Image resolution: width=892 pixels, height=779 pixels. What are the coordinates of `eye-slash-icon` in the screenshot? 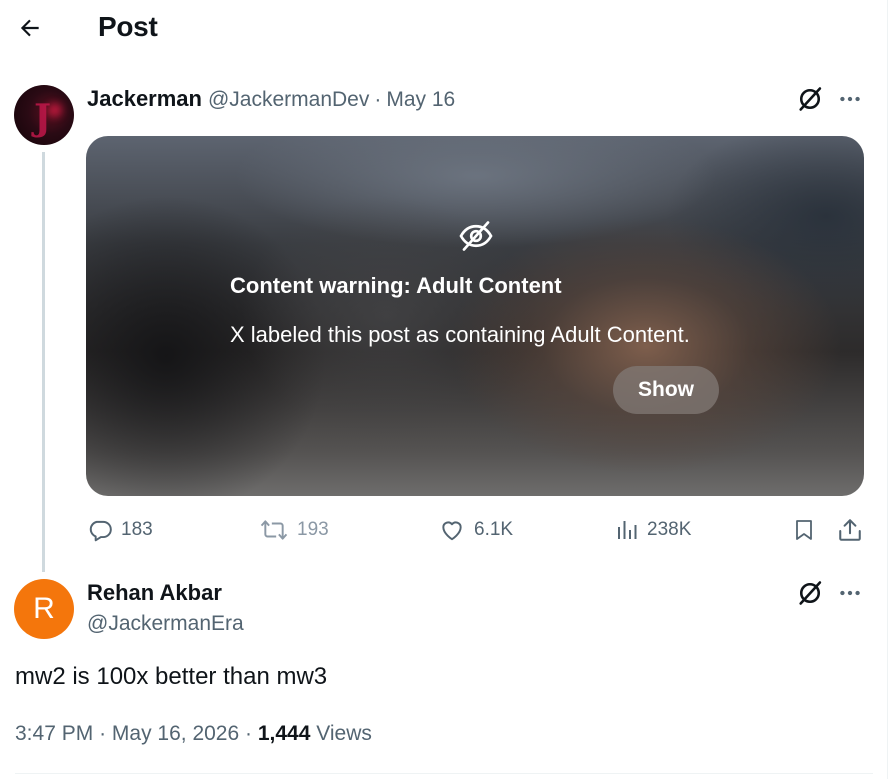 It's located at (476, 236).